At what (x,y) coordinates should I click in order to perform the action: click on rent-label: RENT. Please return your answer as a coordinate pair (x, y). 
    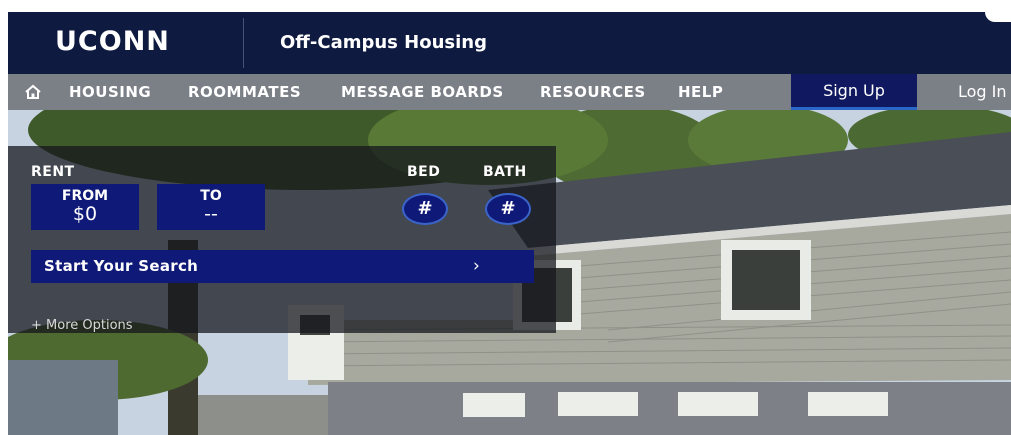
    Looking at the image, I should click on (53, 172).